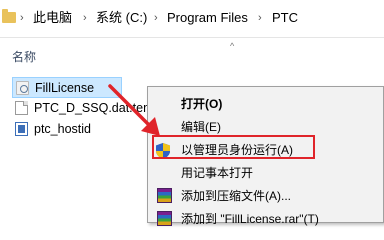 This screenshot has width=384, height=240. I want to click on menu-item-open-with-notepad: 用记事本打开, so click(265, 173).